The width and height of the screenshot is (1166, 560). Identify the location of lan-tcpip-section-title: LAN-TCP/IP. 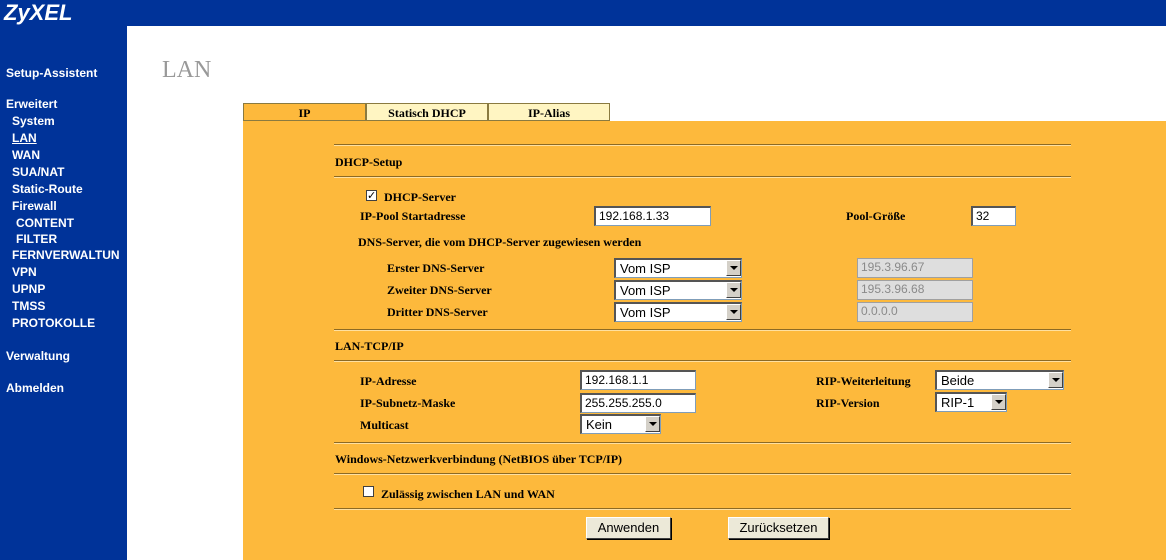
(369, 346).